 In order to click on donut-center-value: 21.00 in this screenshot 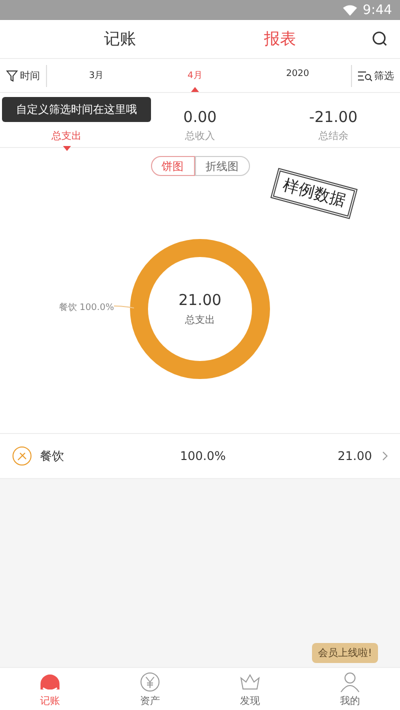, I will do `click(200, 300)`.